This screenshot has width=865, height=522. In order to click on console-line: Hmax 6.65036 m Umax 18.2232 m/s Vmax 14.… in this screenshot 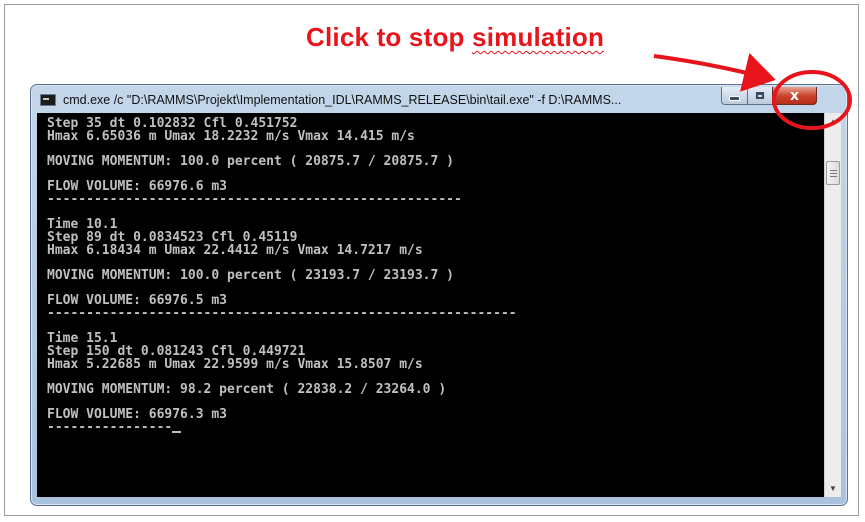, I will do `click(231, 136)`.